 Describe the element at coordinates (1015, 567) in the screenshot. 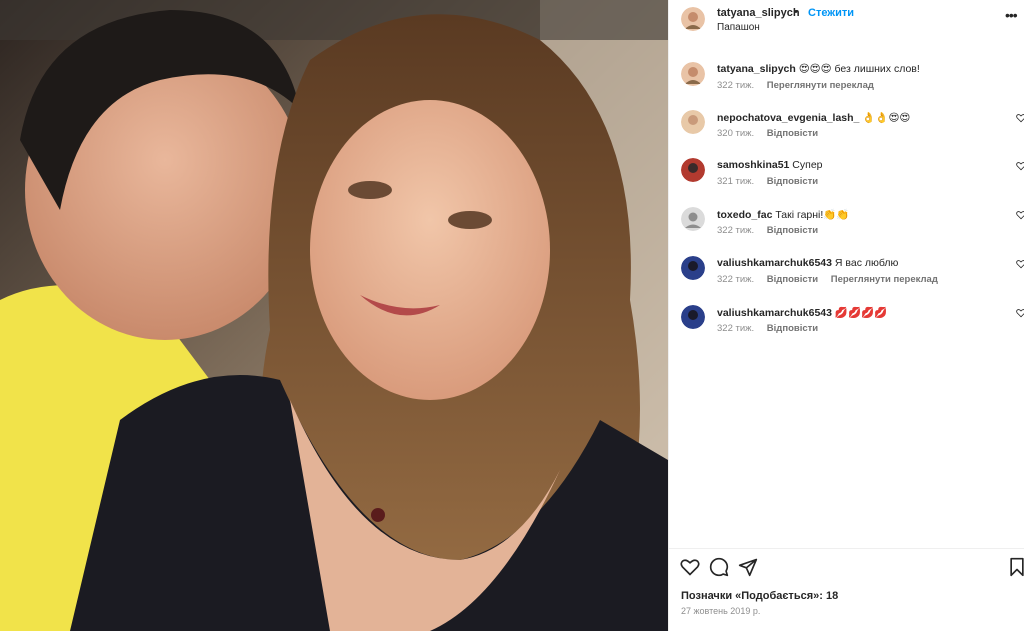

I see `bookmark-icon` at that location.